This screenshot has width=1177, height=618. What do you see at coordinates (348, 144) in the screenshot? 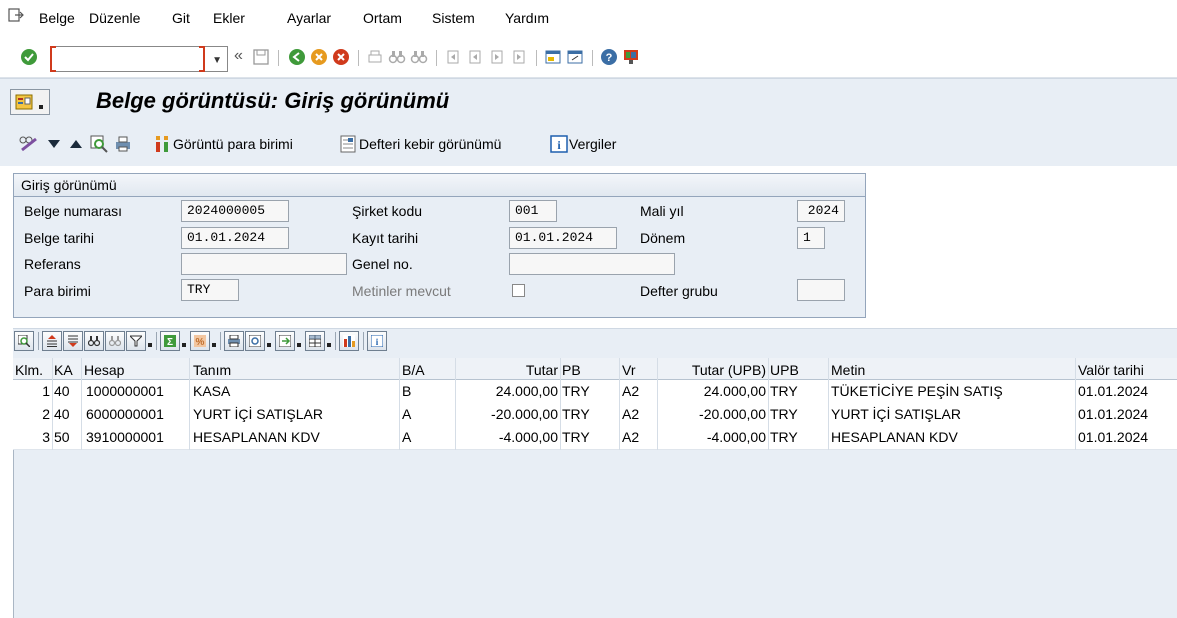
I see `general-ledger-icon` at bounding box center [348, 144].